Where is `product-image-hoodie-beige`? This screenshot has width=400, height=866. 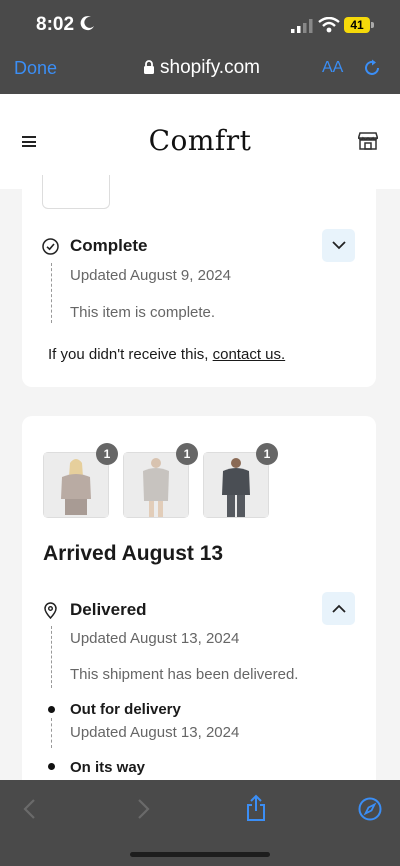
product-image-hoodie-beige is located at coordinates (76, 485).